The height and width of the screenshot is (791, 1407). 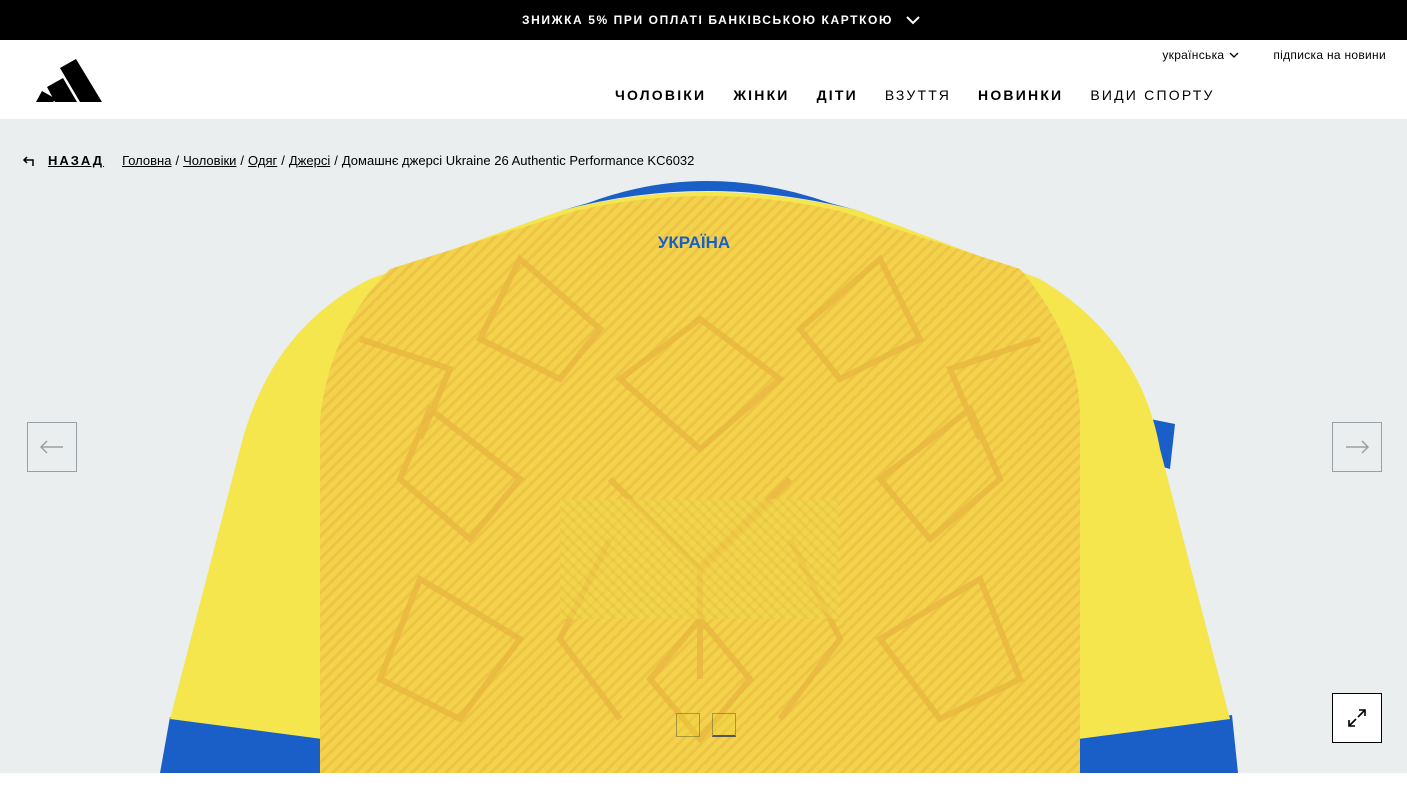 What do you see at coordinates (1193, 55) in the screenshot?
I see `language-label: українська` at bounding box center [1193, 55].